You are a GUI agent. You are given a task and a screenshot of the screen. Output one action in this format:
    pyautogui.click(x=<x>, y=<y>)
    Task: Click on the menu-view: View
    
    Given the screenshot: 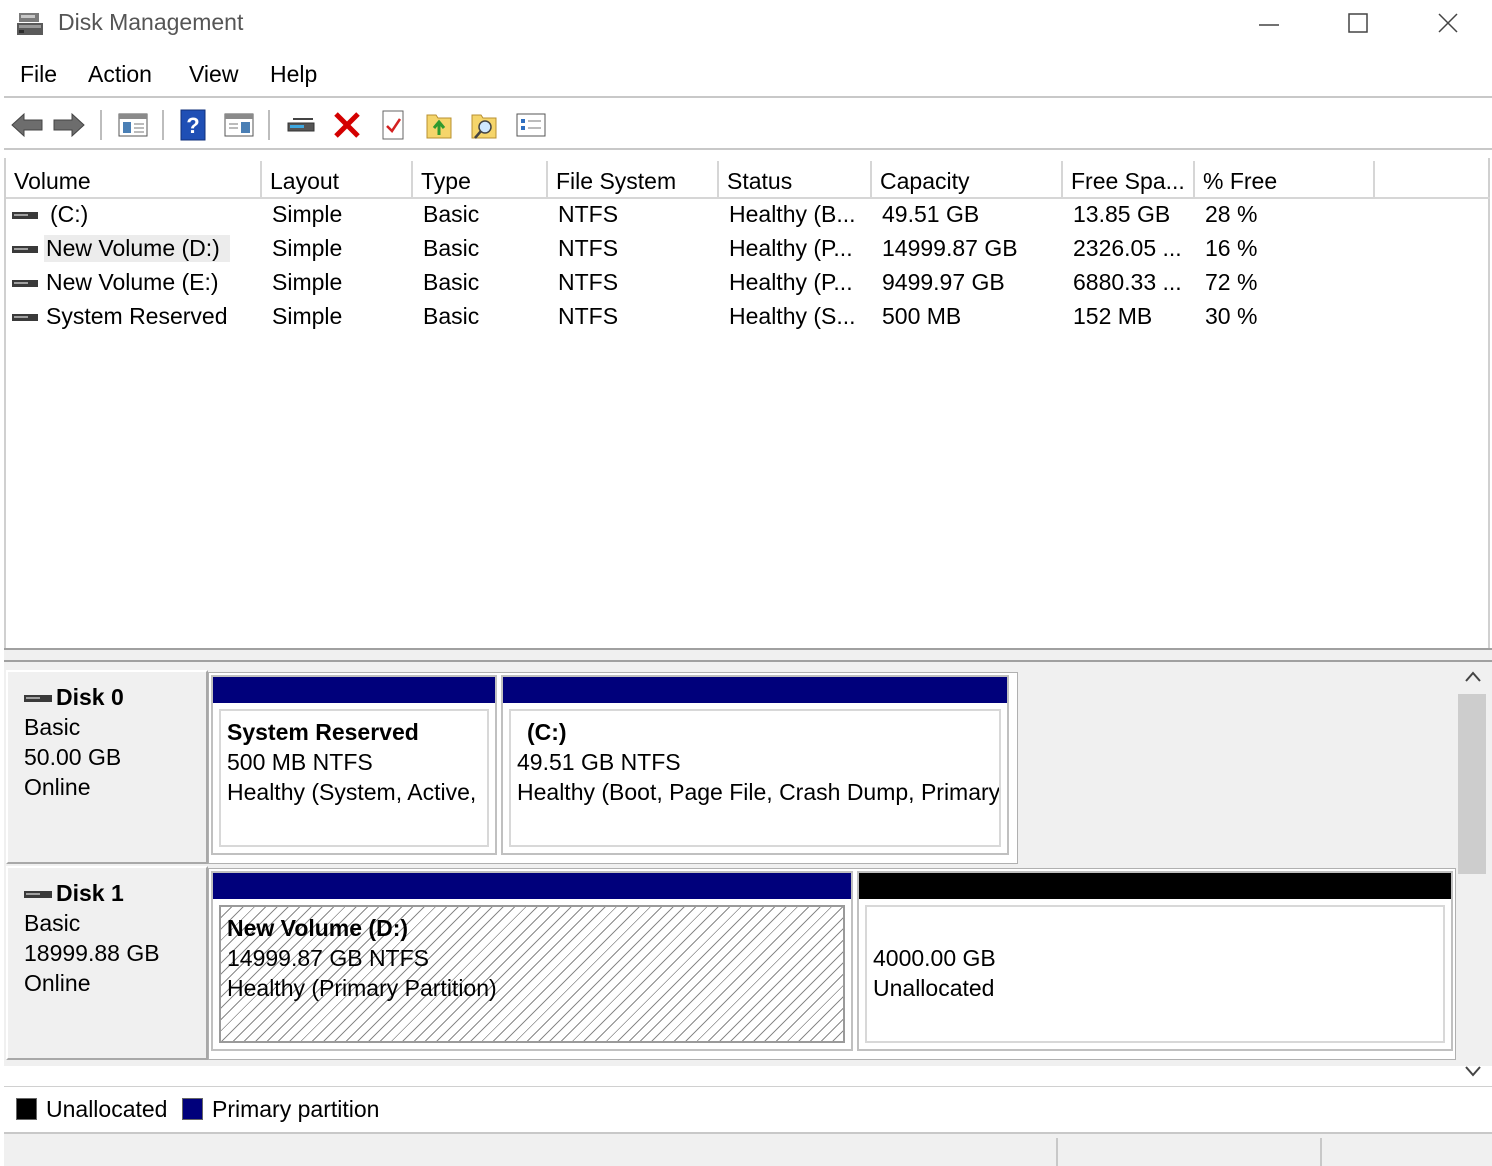 What is the action you would take?
    pyautogui.click(x=213, y=74)
    